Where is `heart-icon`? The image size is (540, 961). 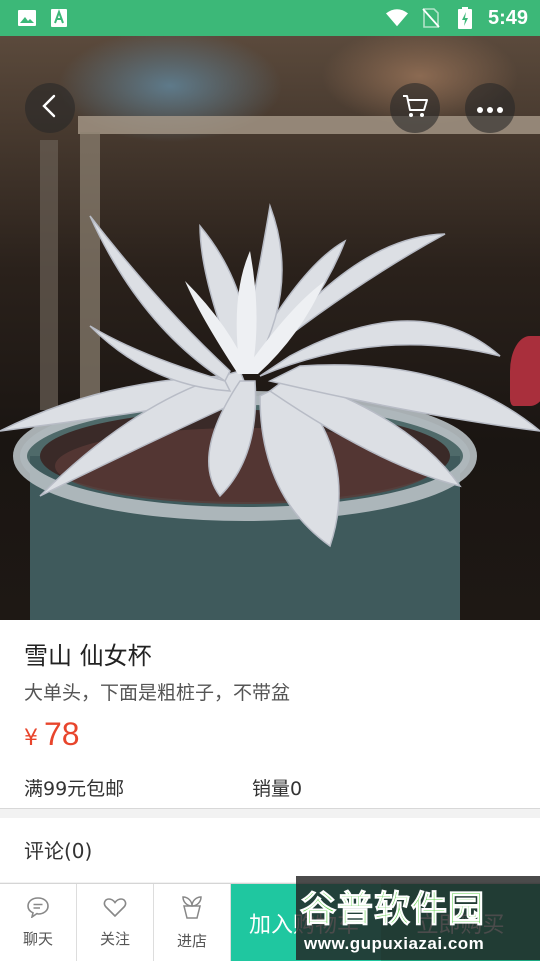 heart-icon is located at coordinates (115, 909).